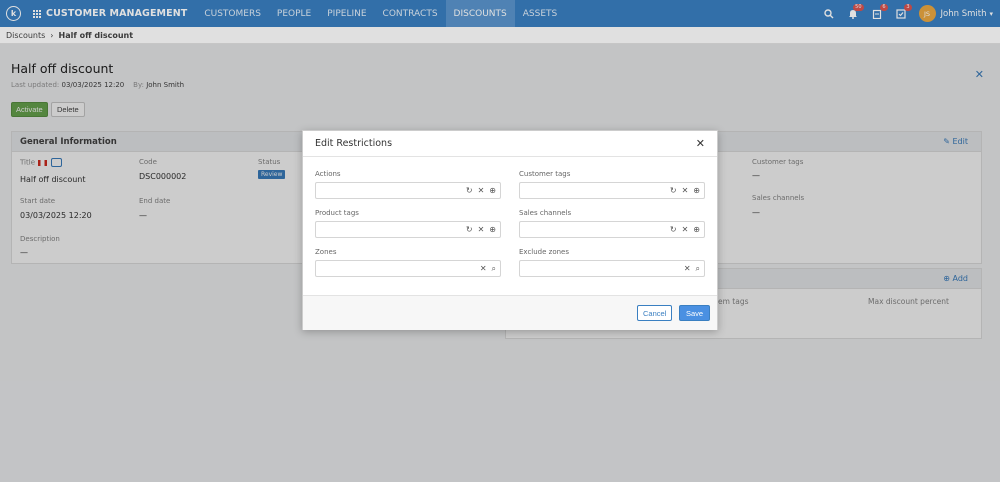  What do you see at coordinates (545, 174) in the screenshot?
I see `customer-tags-field-label: Customer tags` at bounding box center [545, 174].